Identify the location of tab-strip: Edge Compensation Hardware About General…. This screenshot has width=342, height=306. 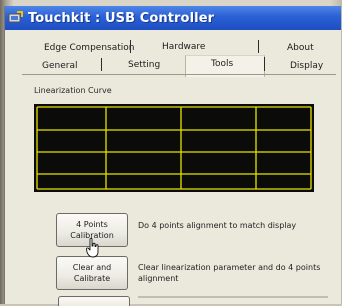
(182, 56).